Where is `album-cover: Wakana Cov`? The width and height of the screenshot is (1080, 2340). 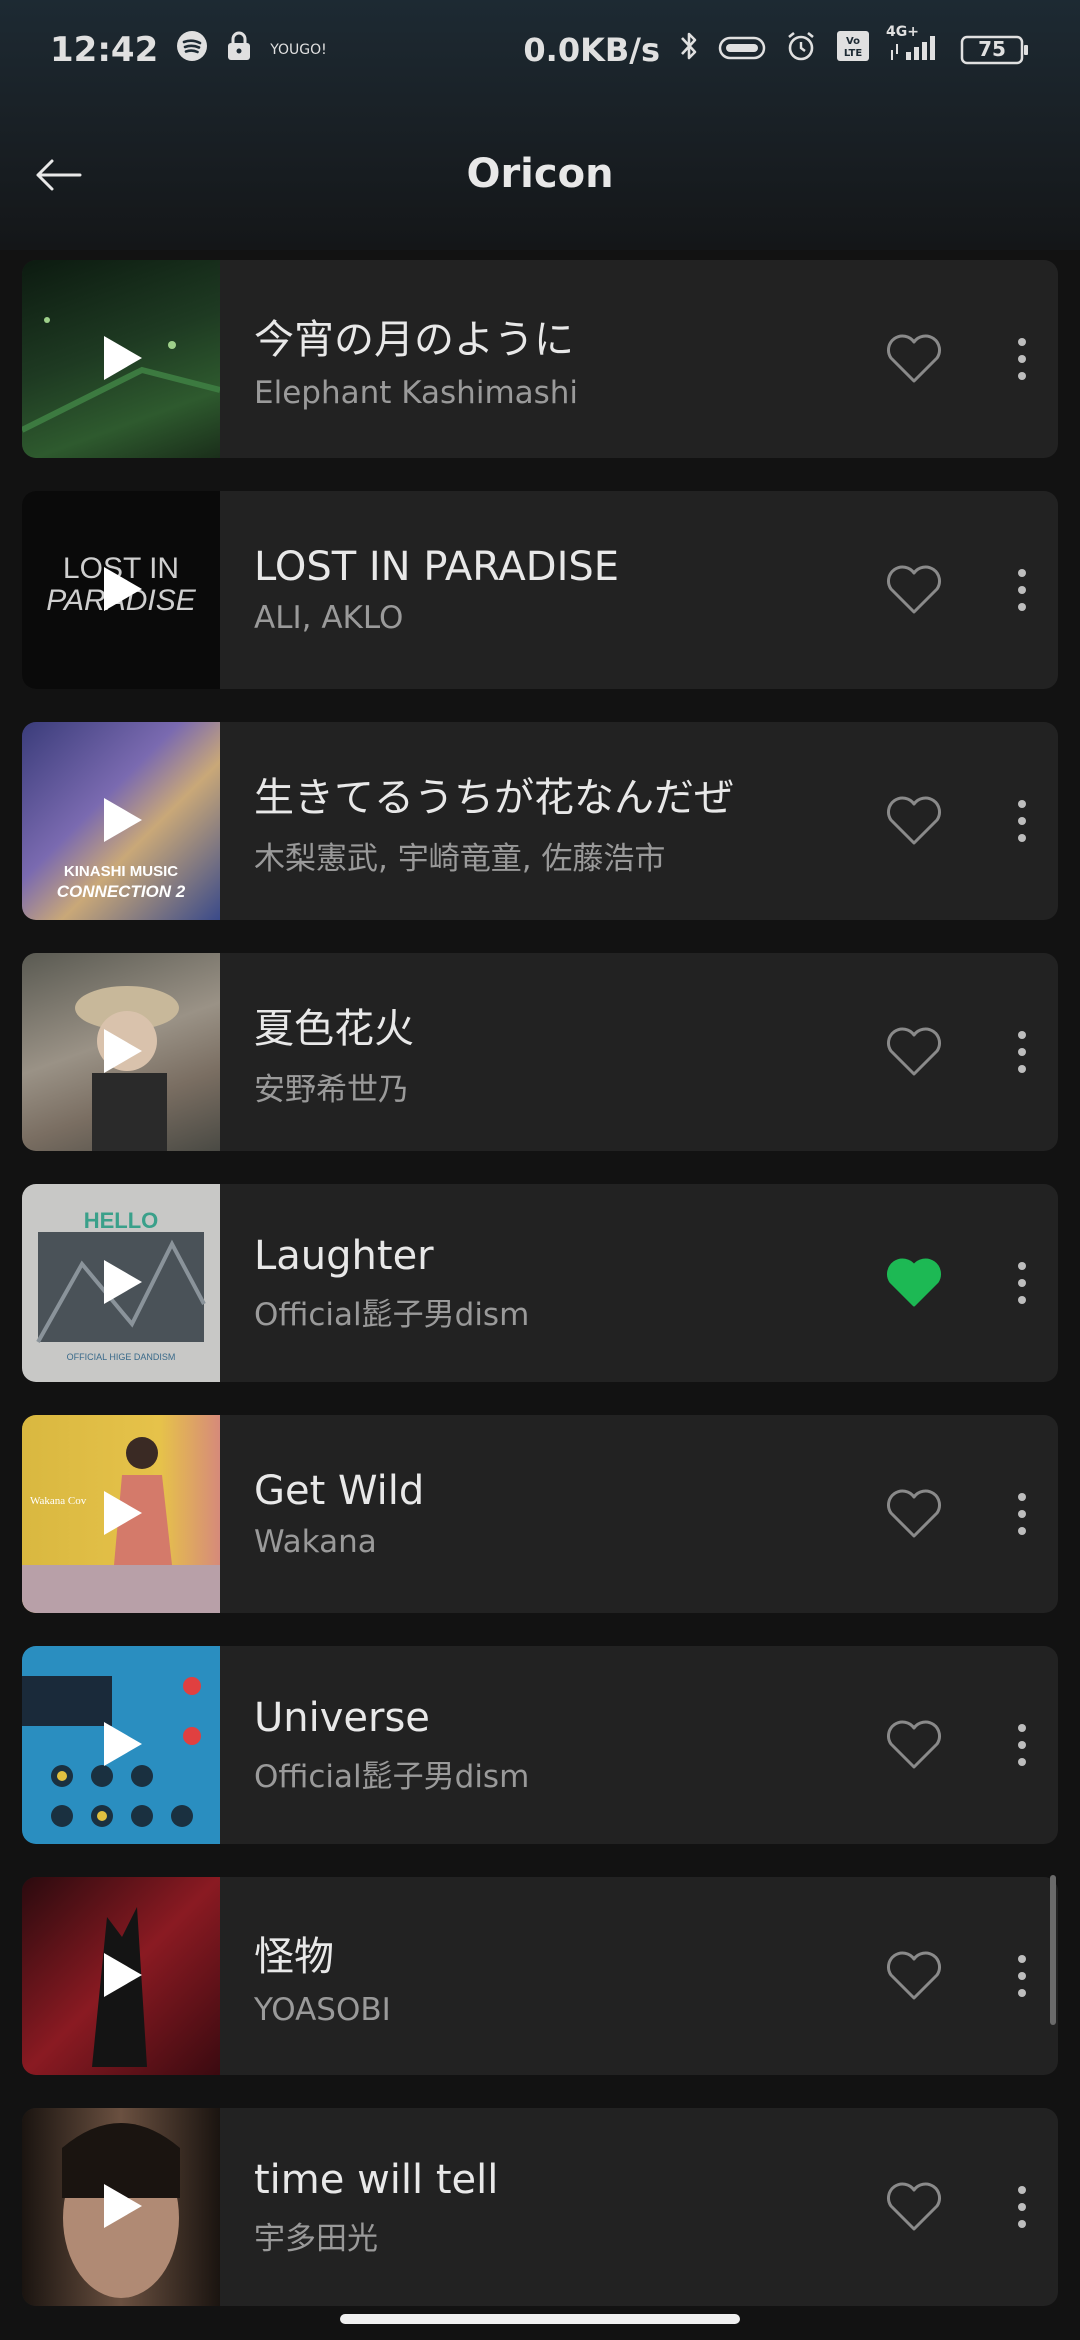 album-cover: Wakana Cov is located at coordinates (121, 1514).